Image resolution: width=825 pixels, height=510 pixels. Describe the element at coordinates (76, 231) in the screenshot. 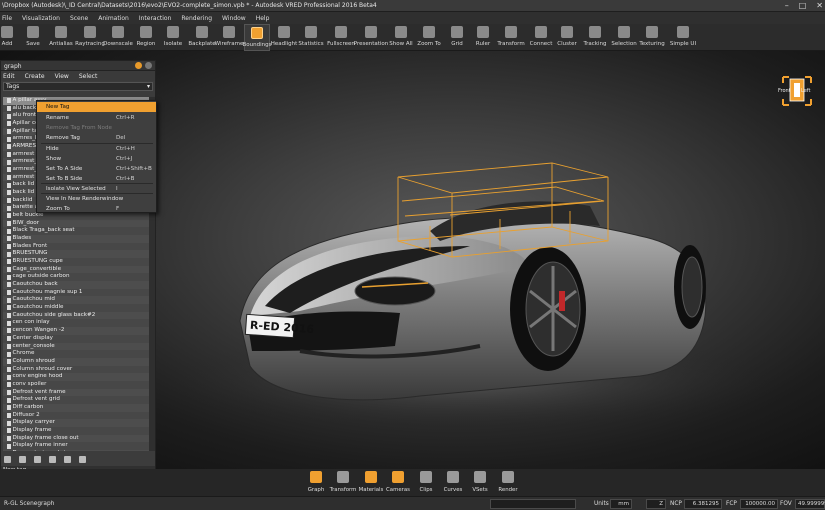

I see `tag-list-item: Black Traga_back seat` at that location.